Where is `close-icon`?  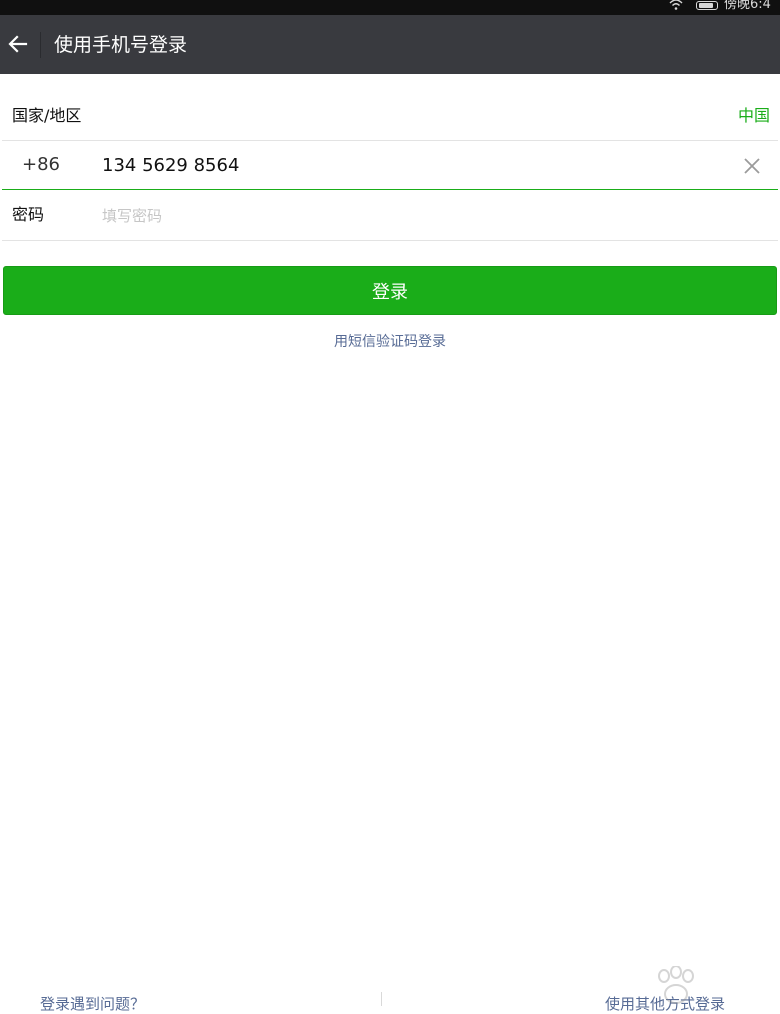 close-icon is located at coordinates (752, 166).